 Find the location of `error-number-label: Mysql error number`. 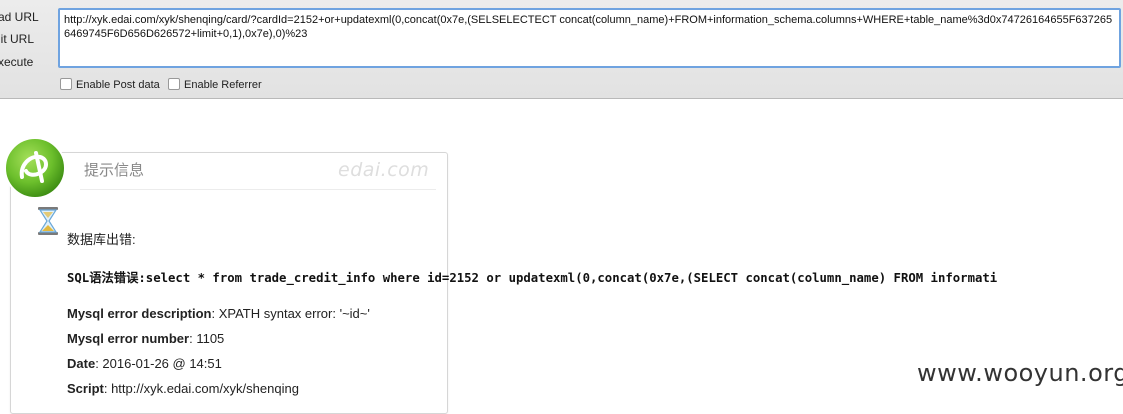

error-number-label: Mysql error number is located at coordinates (128, 338).